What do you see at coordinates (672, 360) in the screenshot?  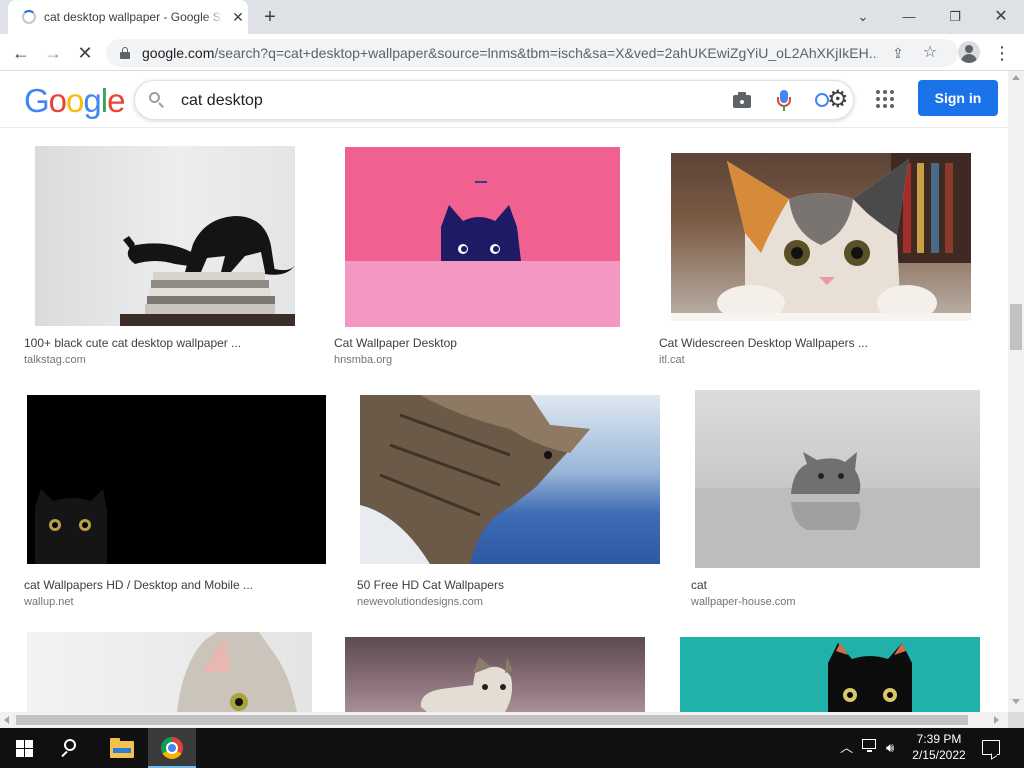 I see `result-source: itl.cat` at bounding box center [672, 360].